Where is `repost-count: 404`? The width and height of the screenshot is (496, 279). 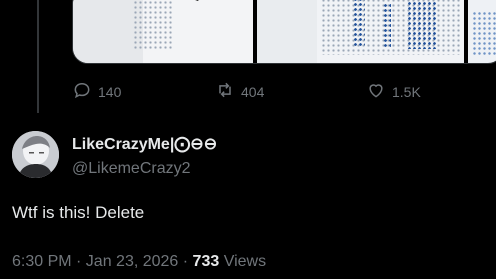
repost-count: 404 is located at coordinates (253, 91).